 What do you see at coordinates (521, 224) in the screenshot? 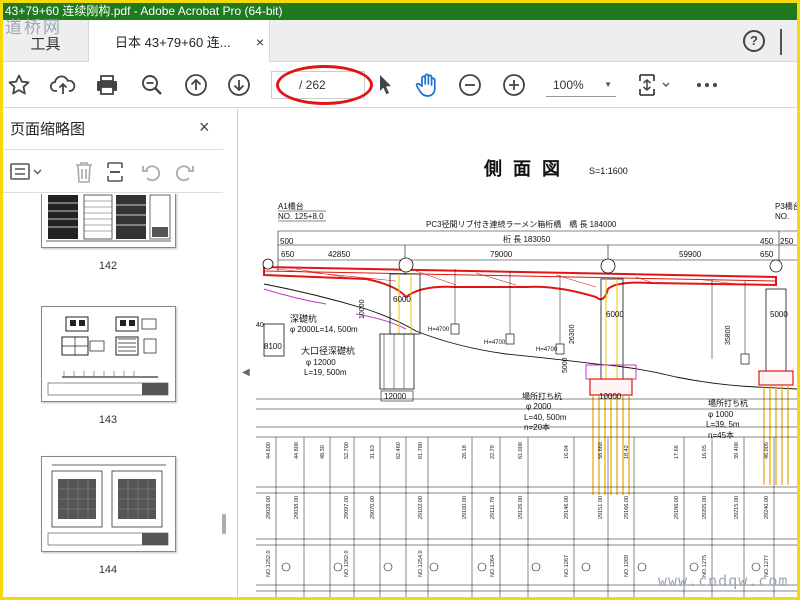
I see `bridge-name: PC3径間リブ付き連続ラーメン箱桁橋 橋 長 184000` at bounding box center [521, 224].